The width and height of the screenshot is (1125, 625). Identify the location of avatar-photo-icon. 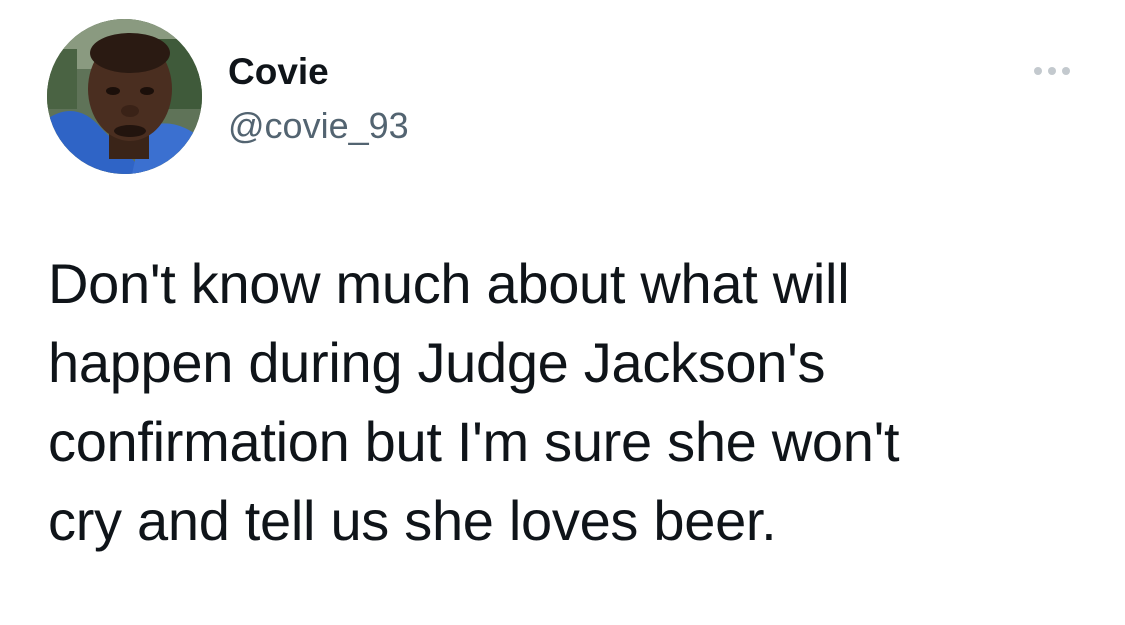
(124, 96).